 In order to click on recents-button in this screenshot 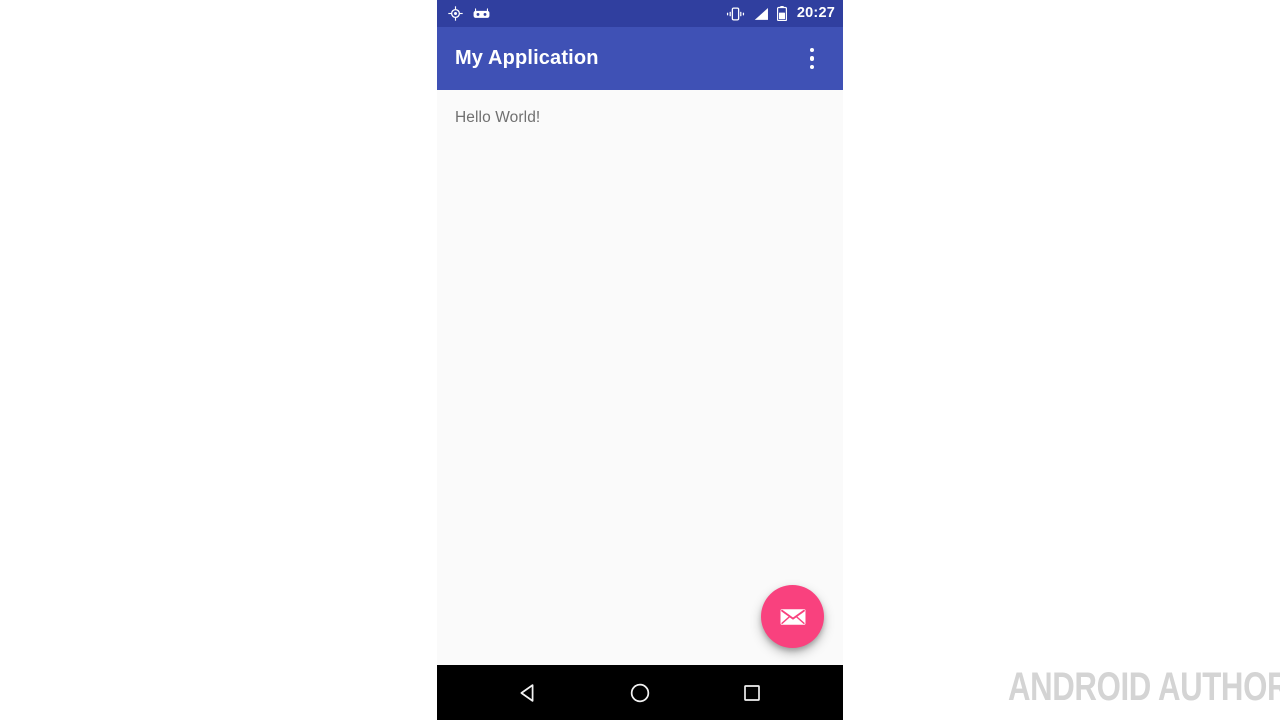, I will do `click(752, 692)`.